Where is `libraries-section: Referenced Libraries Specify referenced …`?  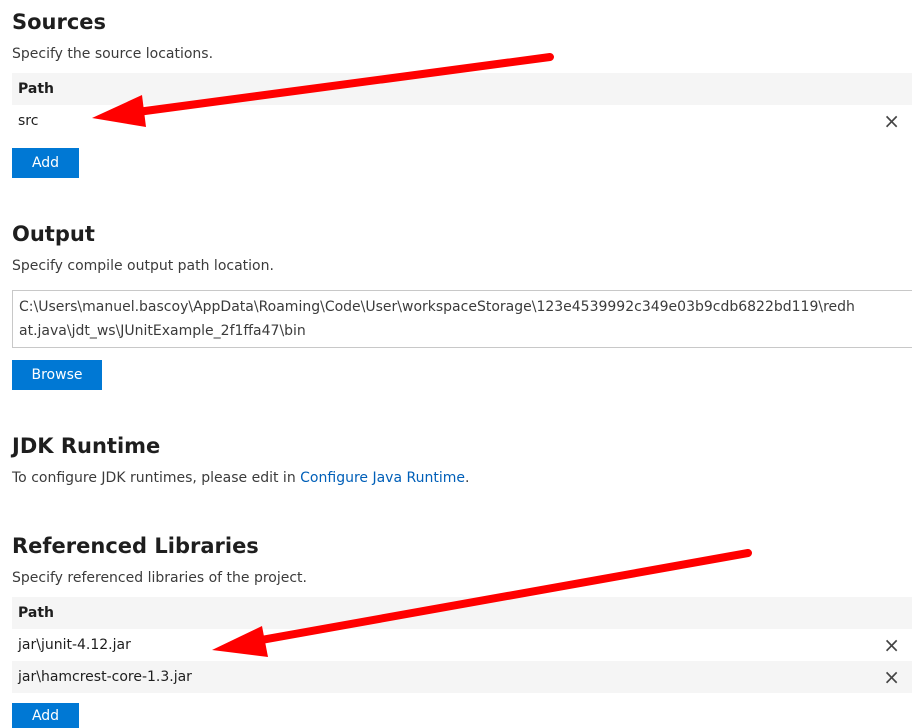 libraries-section: Referenced Libraries Specify referenced … is located at coordinates (159, 560).